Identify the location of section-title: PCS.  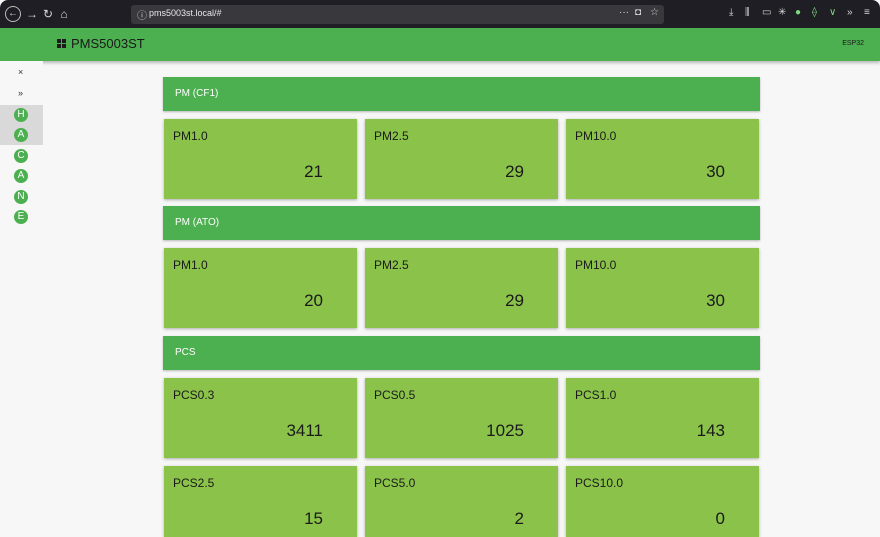
(185, 352).